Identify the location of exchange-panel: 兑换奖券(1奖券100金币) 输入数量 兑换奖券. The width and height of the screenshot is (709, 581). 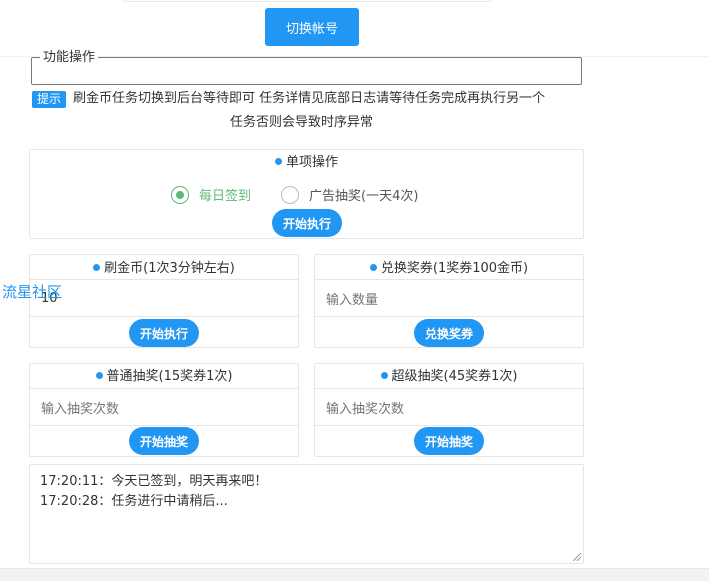
(449, 301).